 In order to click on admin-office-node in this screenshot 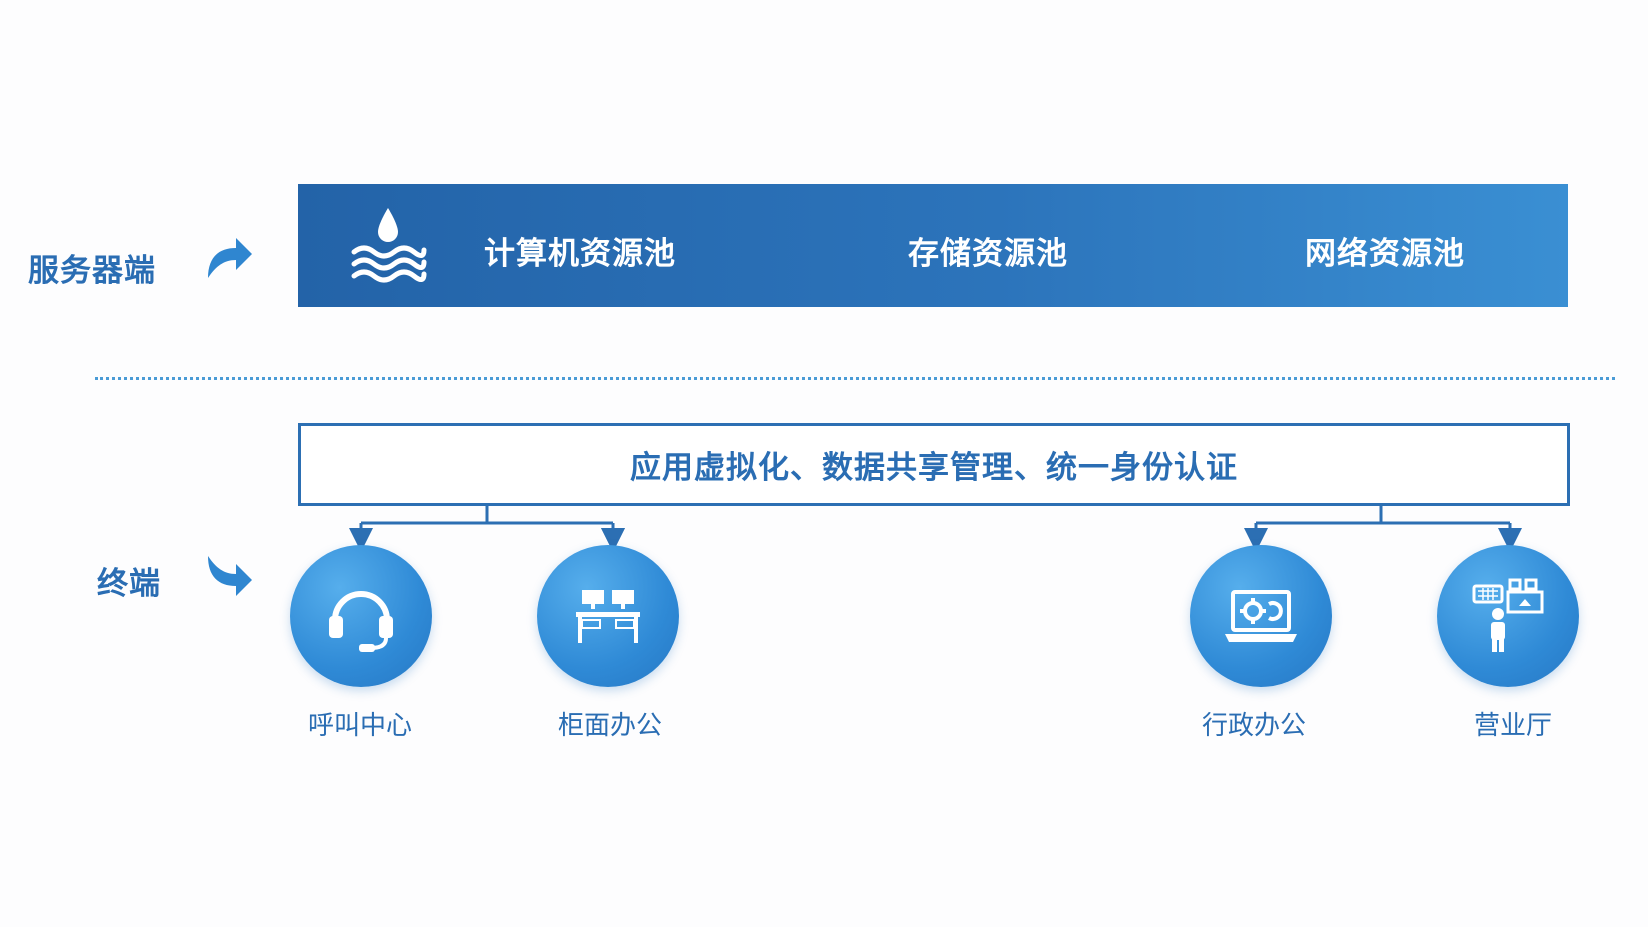, I will do `click(1261, 616)`.